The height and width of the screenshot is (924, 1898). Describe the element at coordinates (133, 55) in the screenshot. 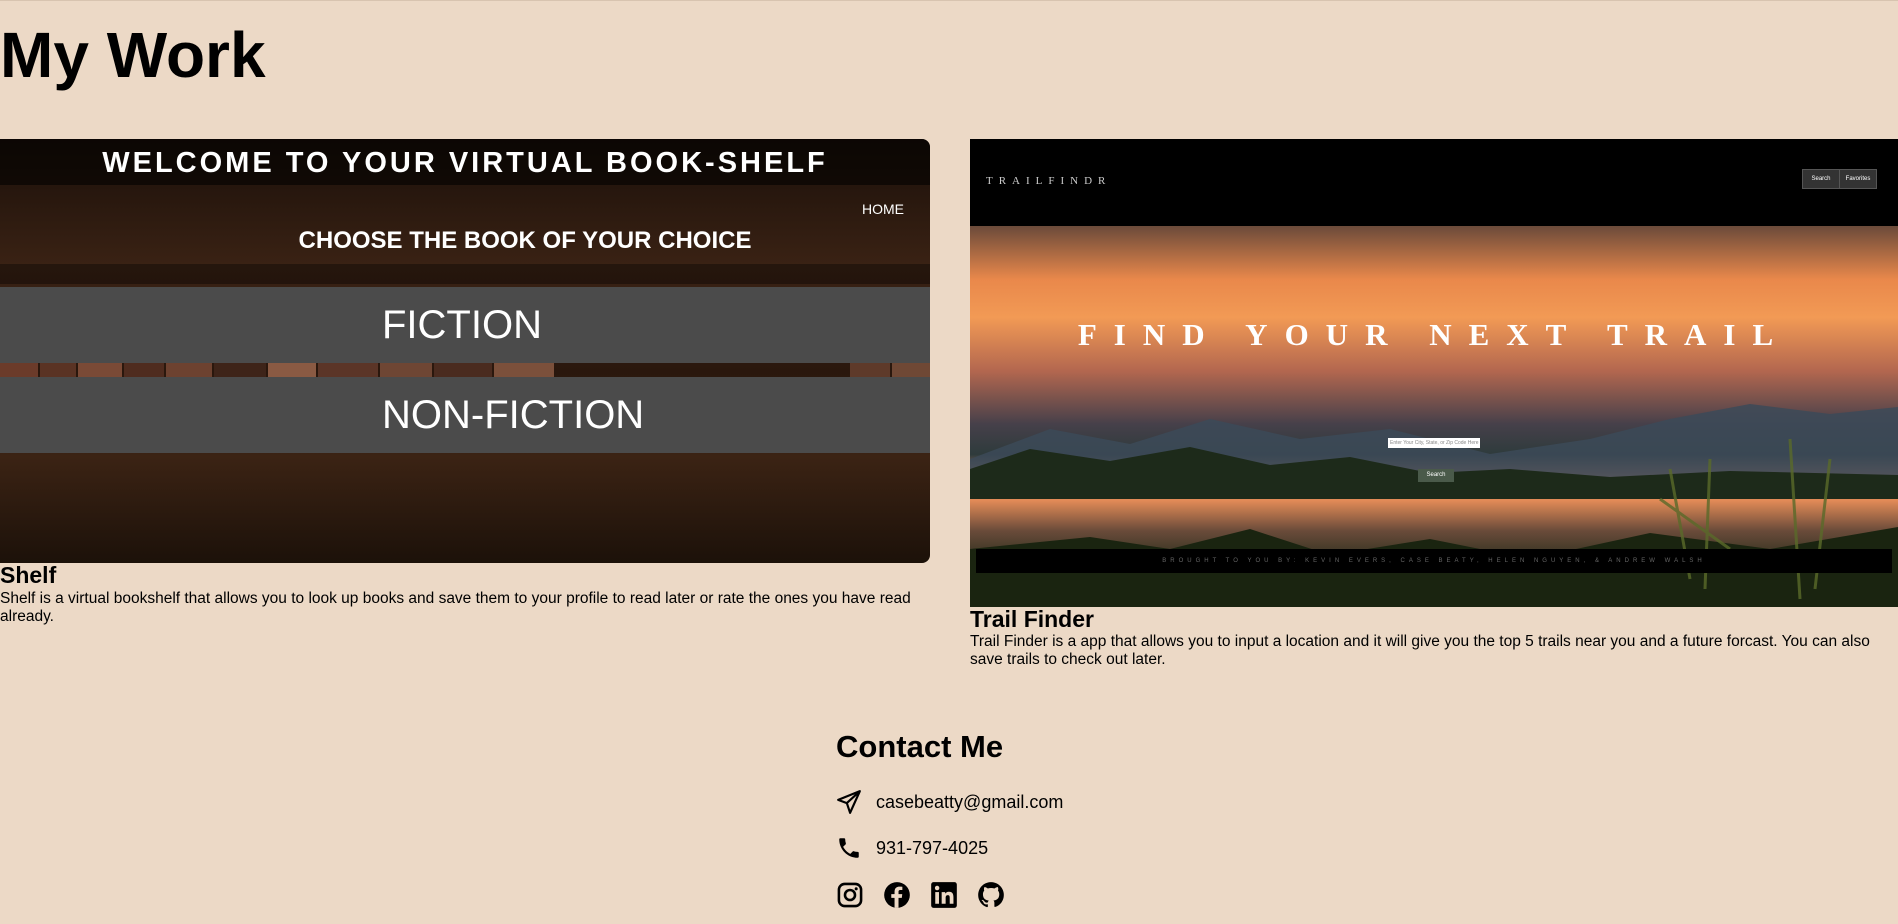

I see `page-title: My Work` at that location.